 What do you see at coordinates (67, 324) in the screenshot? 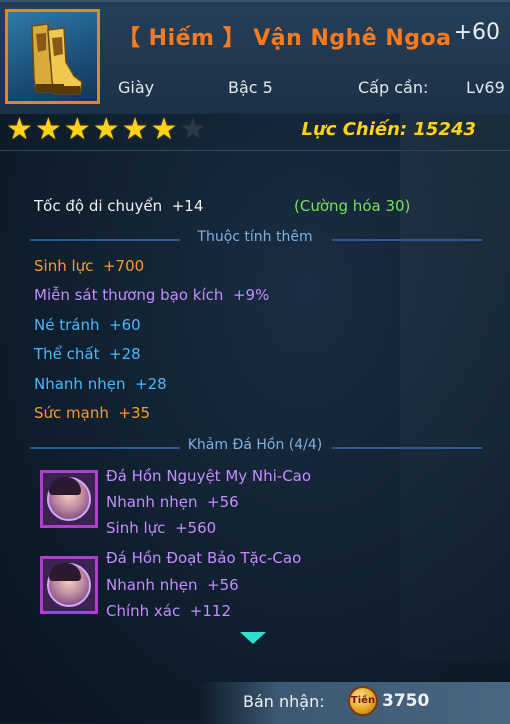
I see `extra-stat-name: Né tránh` at bounding box center [67, 324].